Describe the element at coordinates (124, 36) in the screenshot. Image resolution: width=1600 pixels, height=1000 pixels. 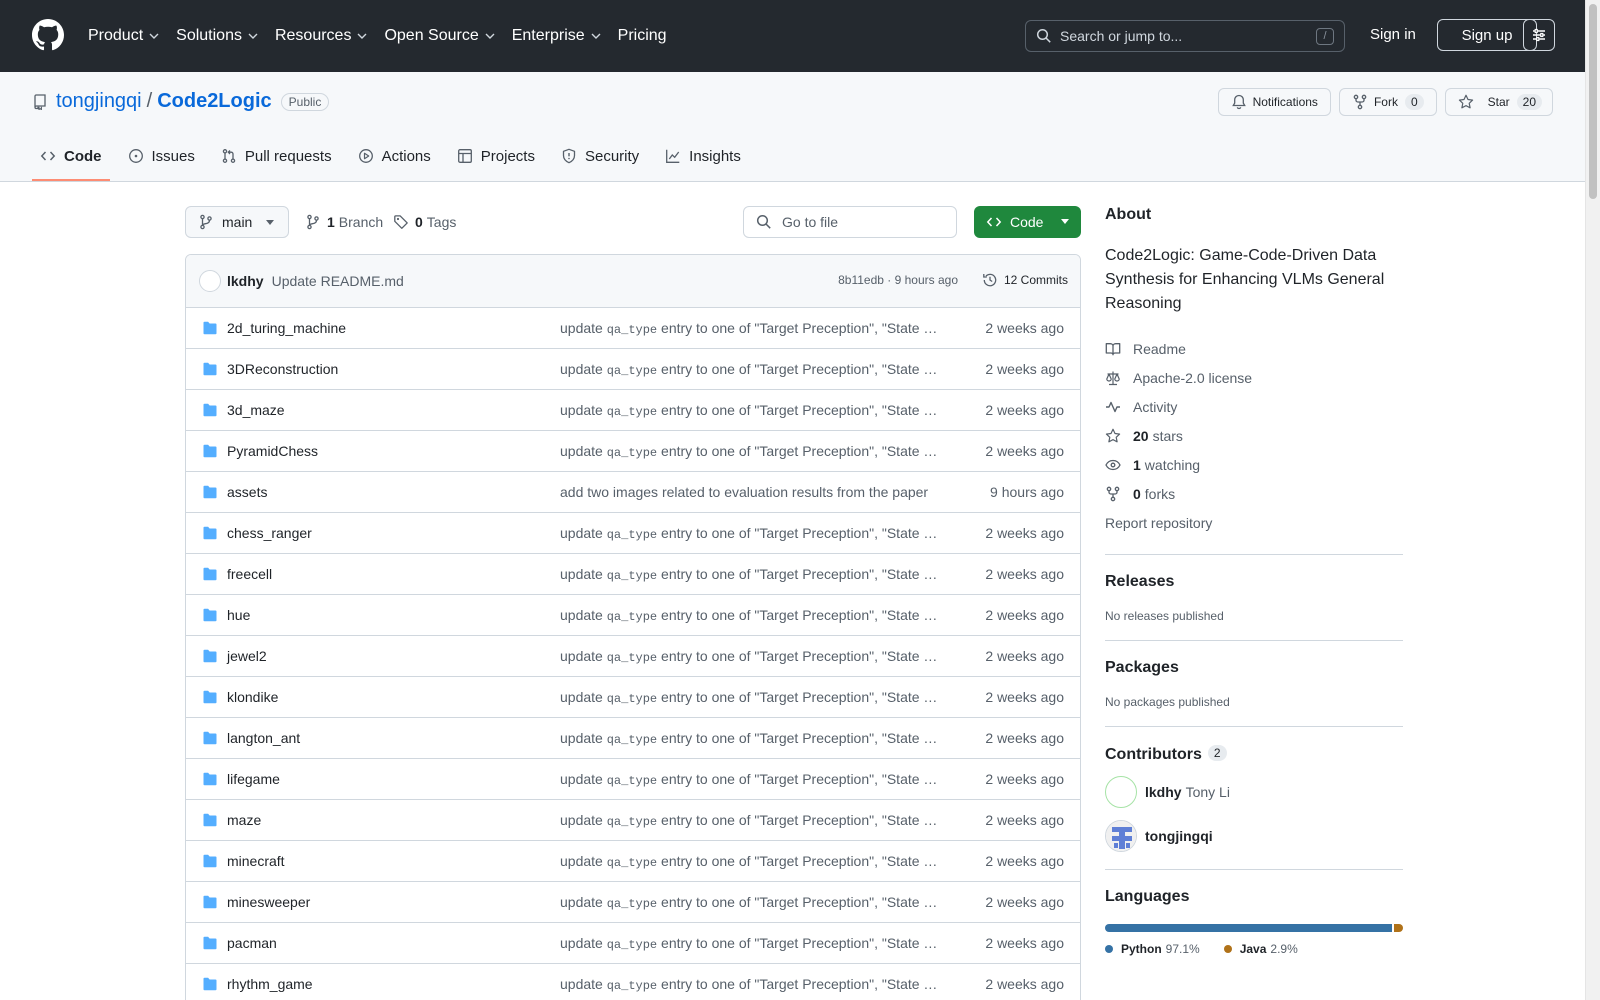
I see `nav-product: Product` at that location.